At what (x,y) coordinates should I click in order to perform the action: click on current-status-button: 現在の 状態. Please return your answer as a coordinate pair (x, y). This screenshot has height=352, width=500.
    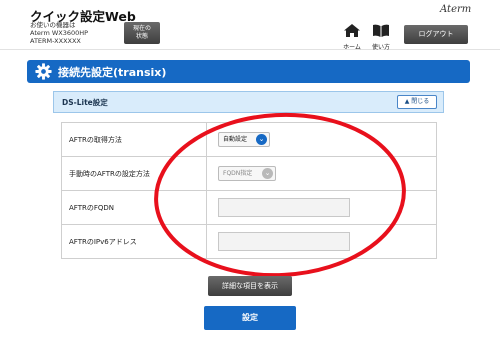
    Looking at the image, I should click on (142, 33).